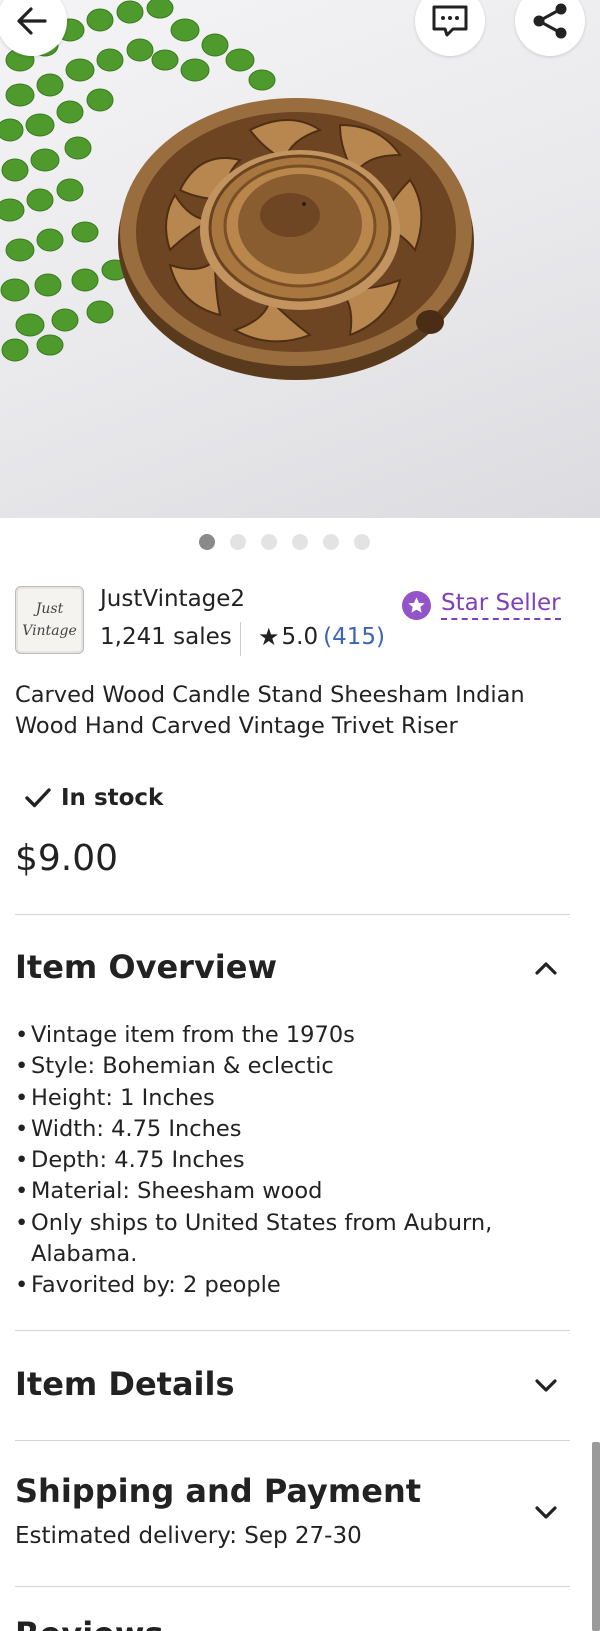  What do you see at coordinates (269, 637) in the screenshot?
I see `star-icon: ★` at bounding box center [269, 637].